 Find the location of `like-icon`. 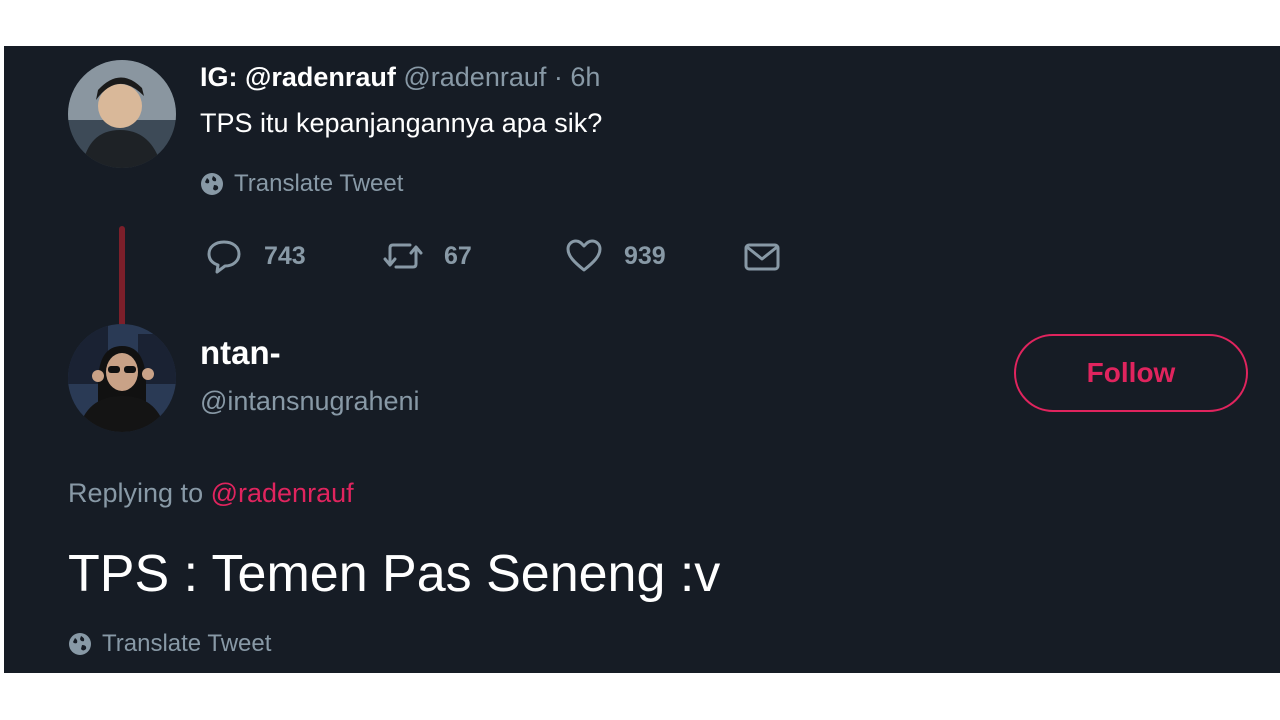

like-icon is located at coordinates (584, 255).